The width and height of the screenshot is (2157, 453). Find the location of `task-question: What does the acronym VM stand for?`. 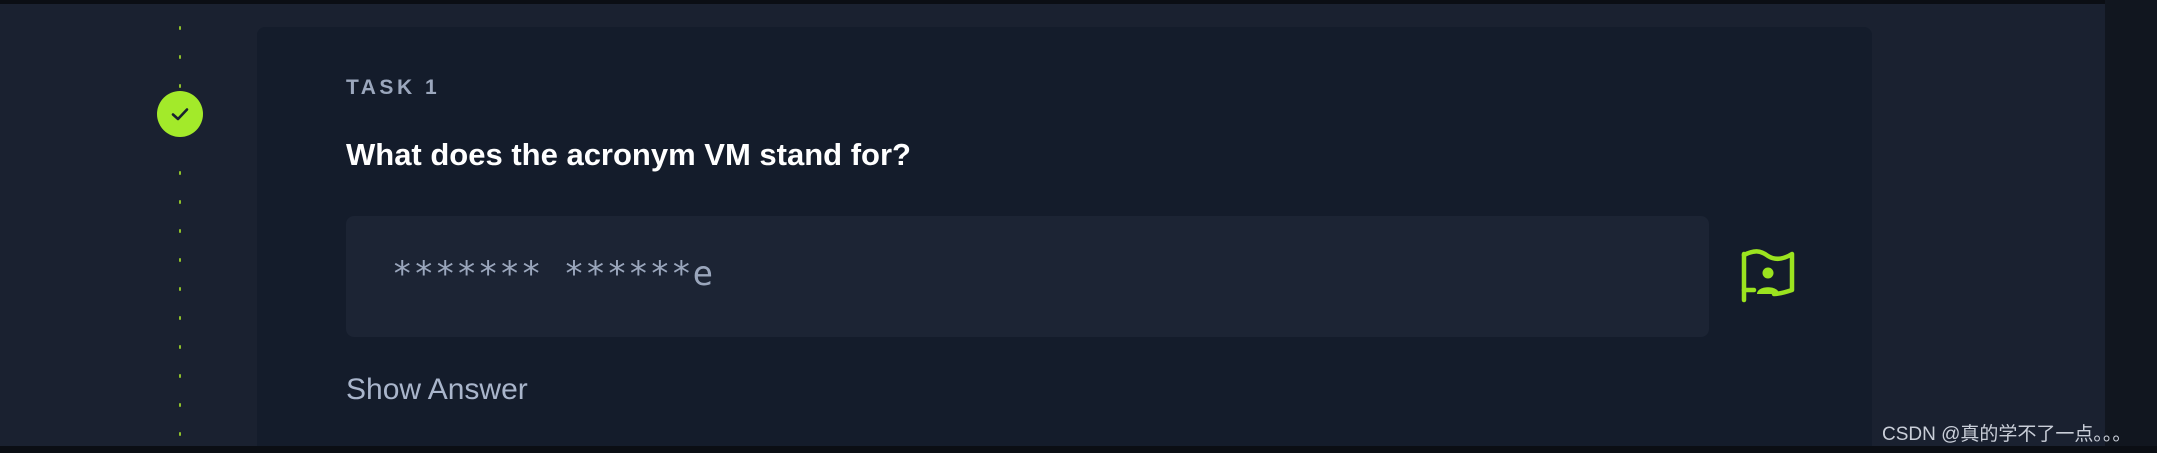

task-question: What does the acronym VM stand for? is located at coordinates (628, 154).